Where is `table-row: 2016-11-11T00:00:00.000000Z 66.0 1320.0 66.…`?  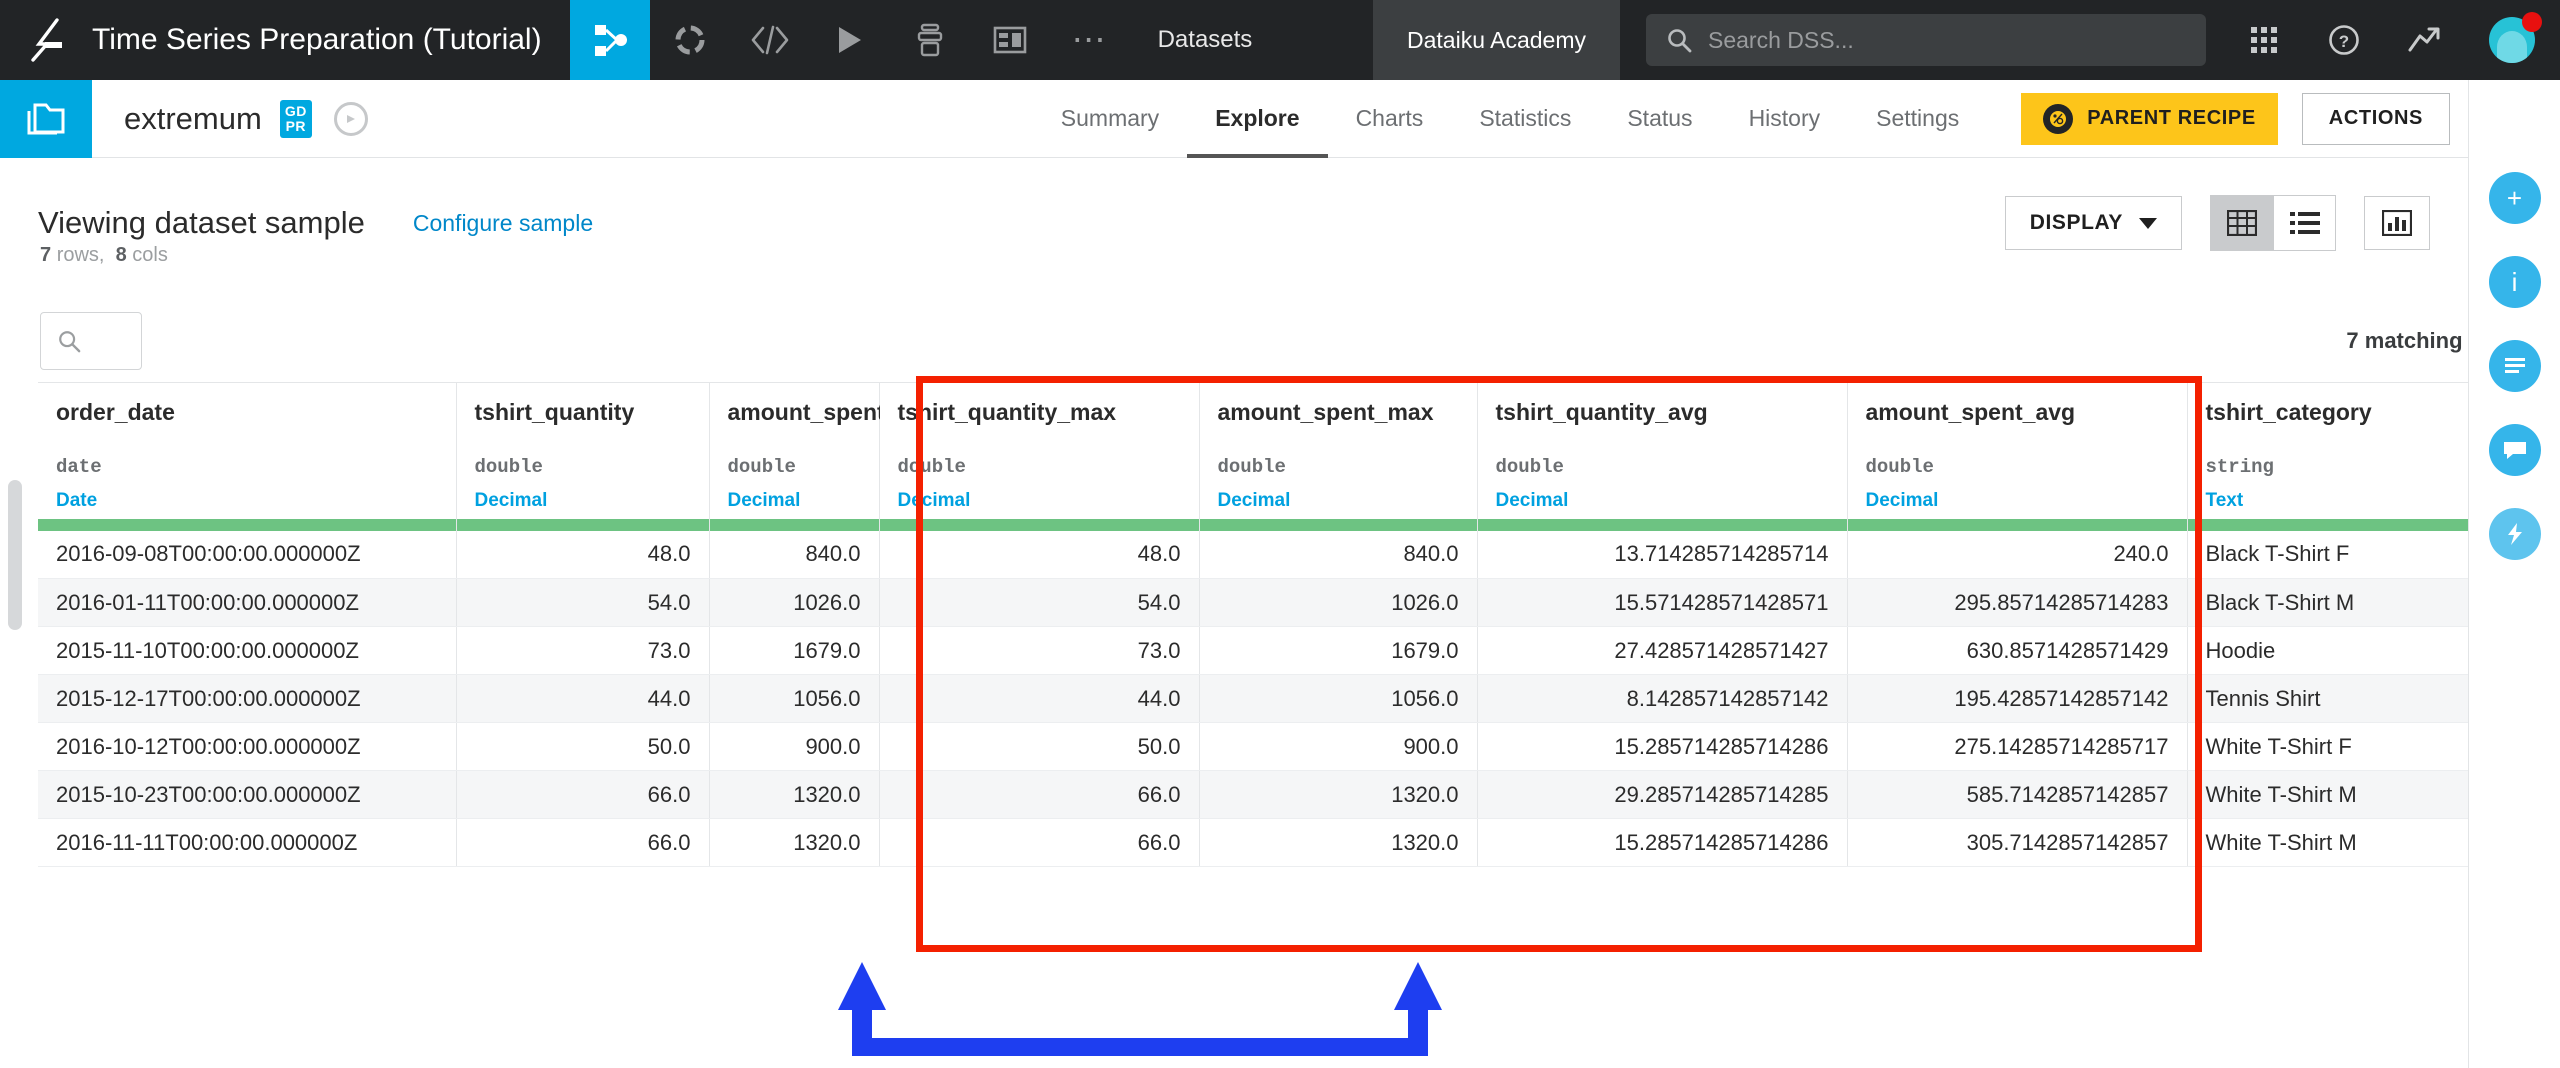
table-row: 2016-11-11T00:00:00.000000Z 66.0 1320.0 66.… is located at coordinates (1280, 842).